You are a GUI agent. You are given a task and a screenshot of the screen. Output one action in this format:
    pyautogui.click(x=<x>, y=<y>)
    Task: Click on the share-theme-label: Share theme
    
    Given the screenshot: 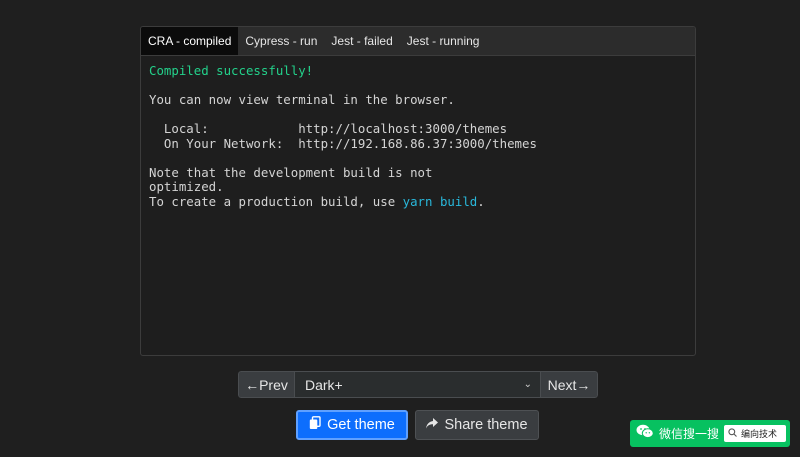 What is the action you would take?
    pyautogui.click(x=486, y=425)
    